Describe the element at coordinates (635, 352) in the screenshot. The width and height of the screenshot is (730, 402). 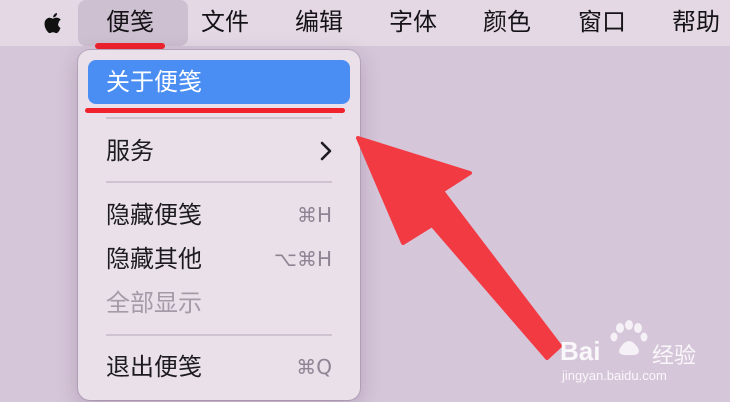
I see `baidu-watermark: Bai 经验 jingyan.baidu.com` at that location.